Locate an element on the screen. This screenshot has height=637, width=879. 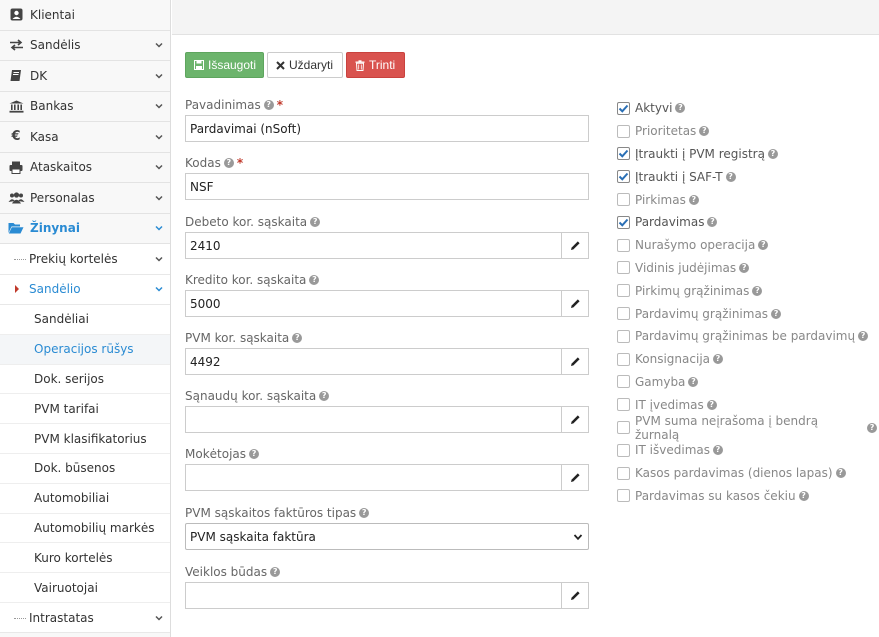
vat-account-input is located at coordinates (373, 361).